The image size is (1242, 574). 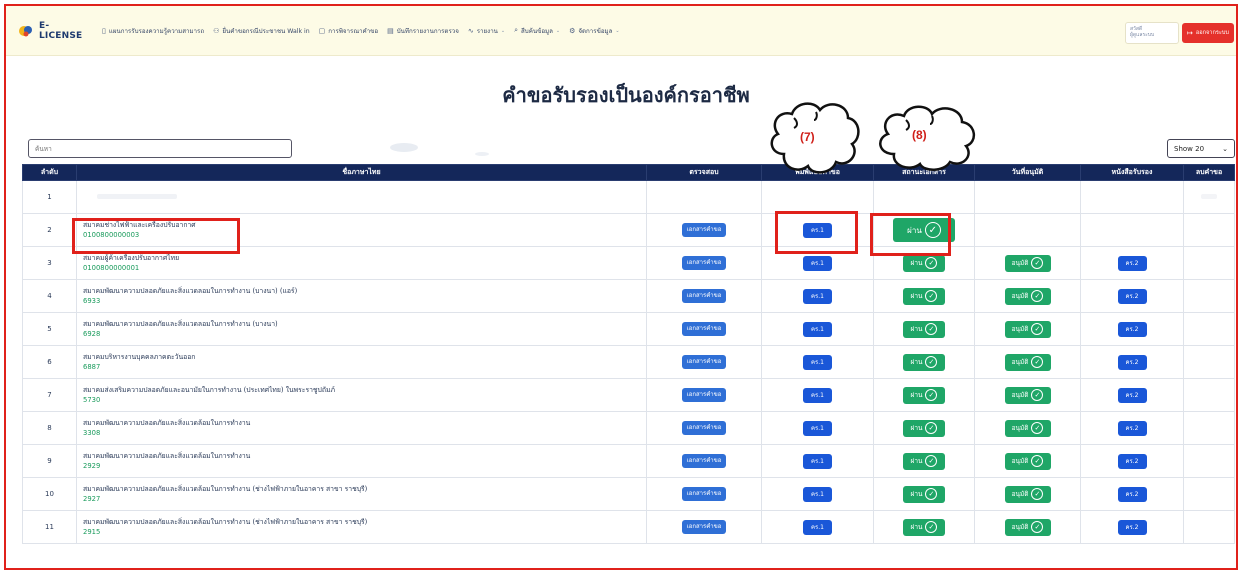 What do you see at coordinates (160, 148) in the screenshot?
I see `search-input` at bounding box center [160, 148].